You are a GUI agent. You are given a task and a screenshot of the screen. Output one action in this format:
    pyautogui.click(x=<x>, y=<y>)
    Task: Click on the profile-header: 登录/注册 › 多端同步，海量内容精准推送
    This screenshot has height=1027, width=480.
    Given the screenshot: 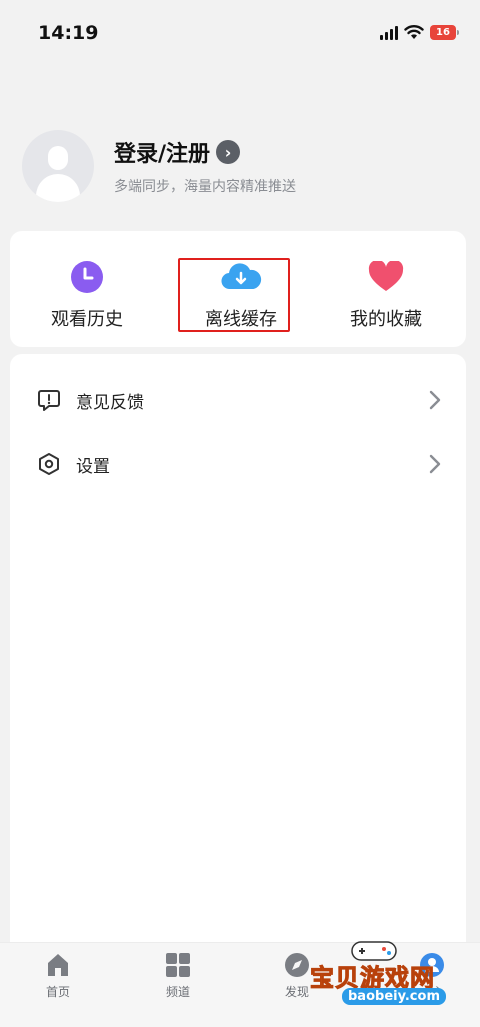 What is the action you would take?
    pyautogui.click(x=159, y=166)
    